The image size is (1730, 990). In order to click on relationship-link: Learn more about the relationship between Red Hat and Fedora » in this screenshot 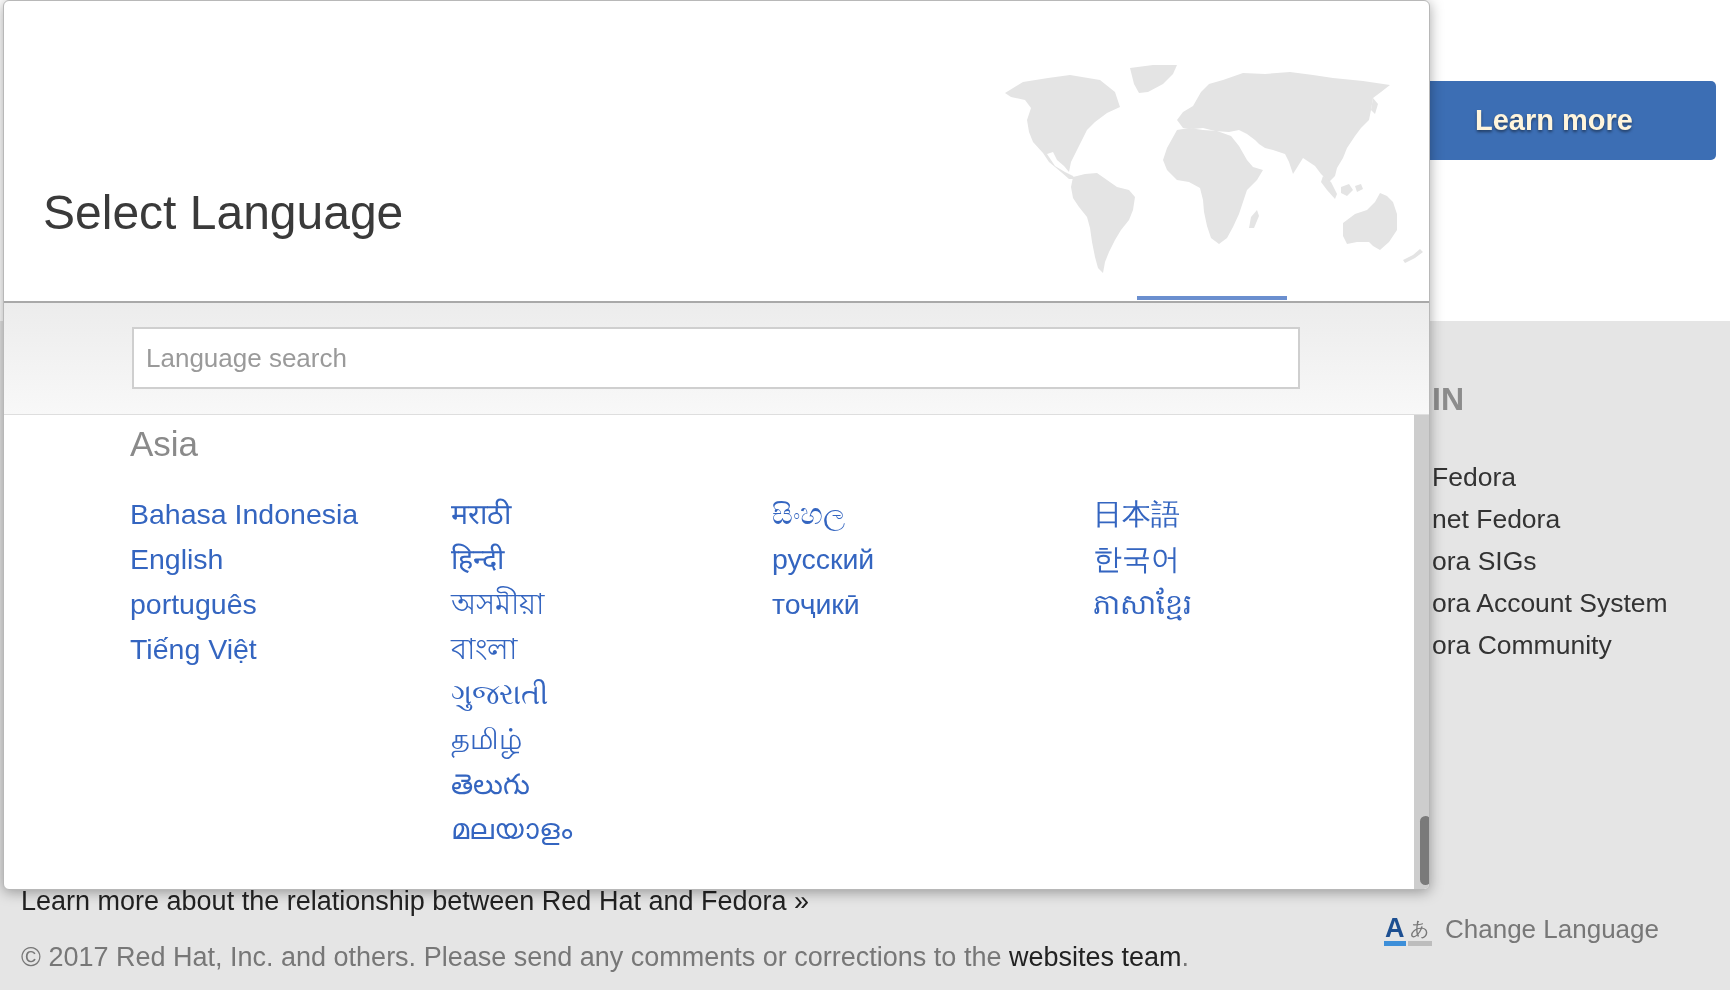, I will do `click(415, 901)`.